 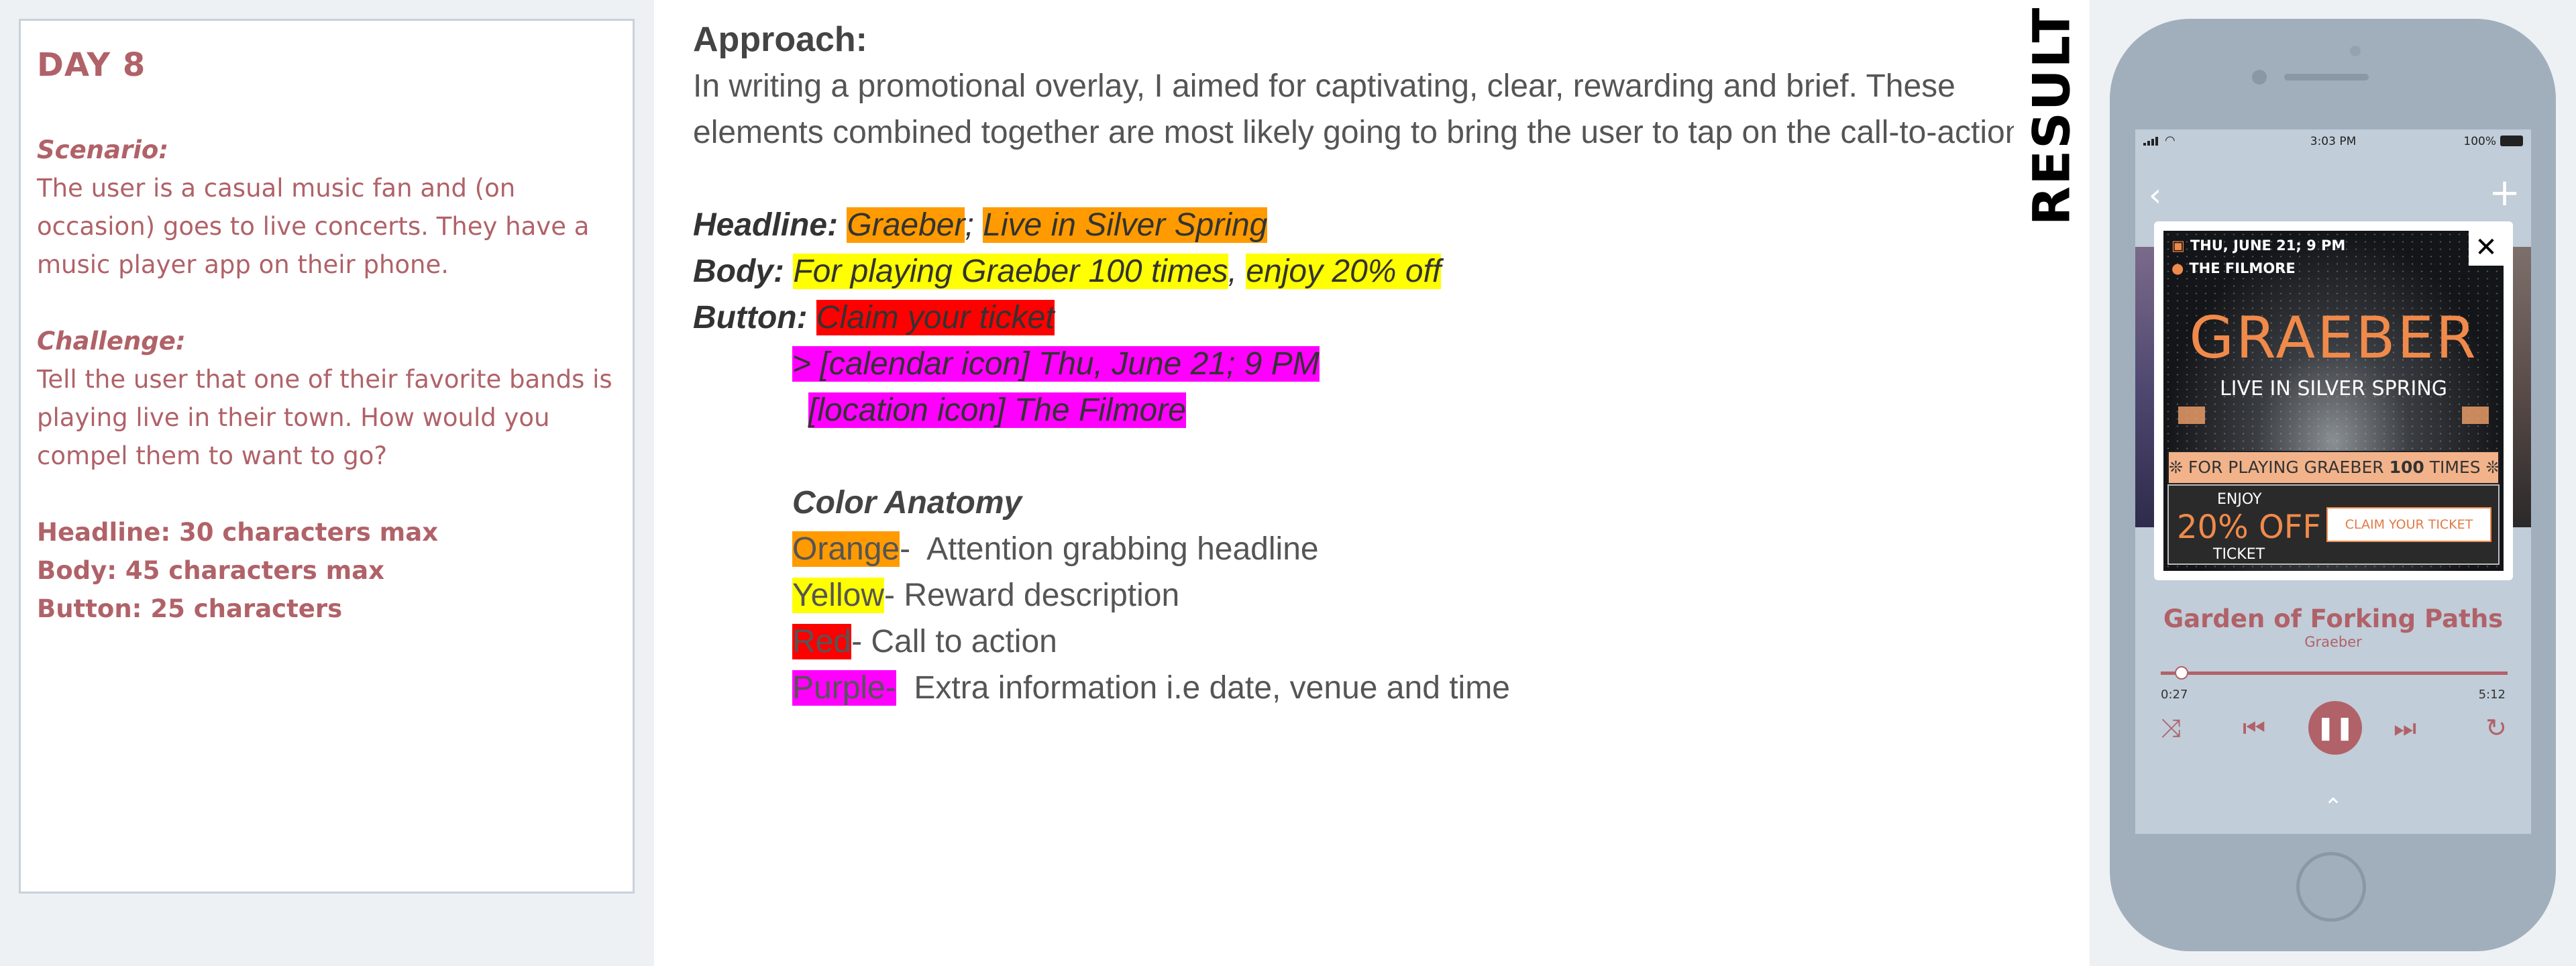 I want to click on event-date: ▣ THU, JUNE 21; 9 PM, so click(x=2258, y=245).